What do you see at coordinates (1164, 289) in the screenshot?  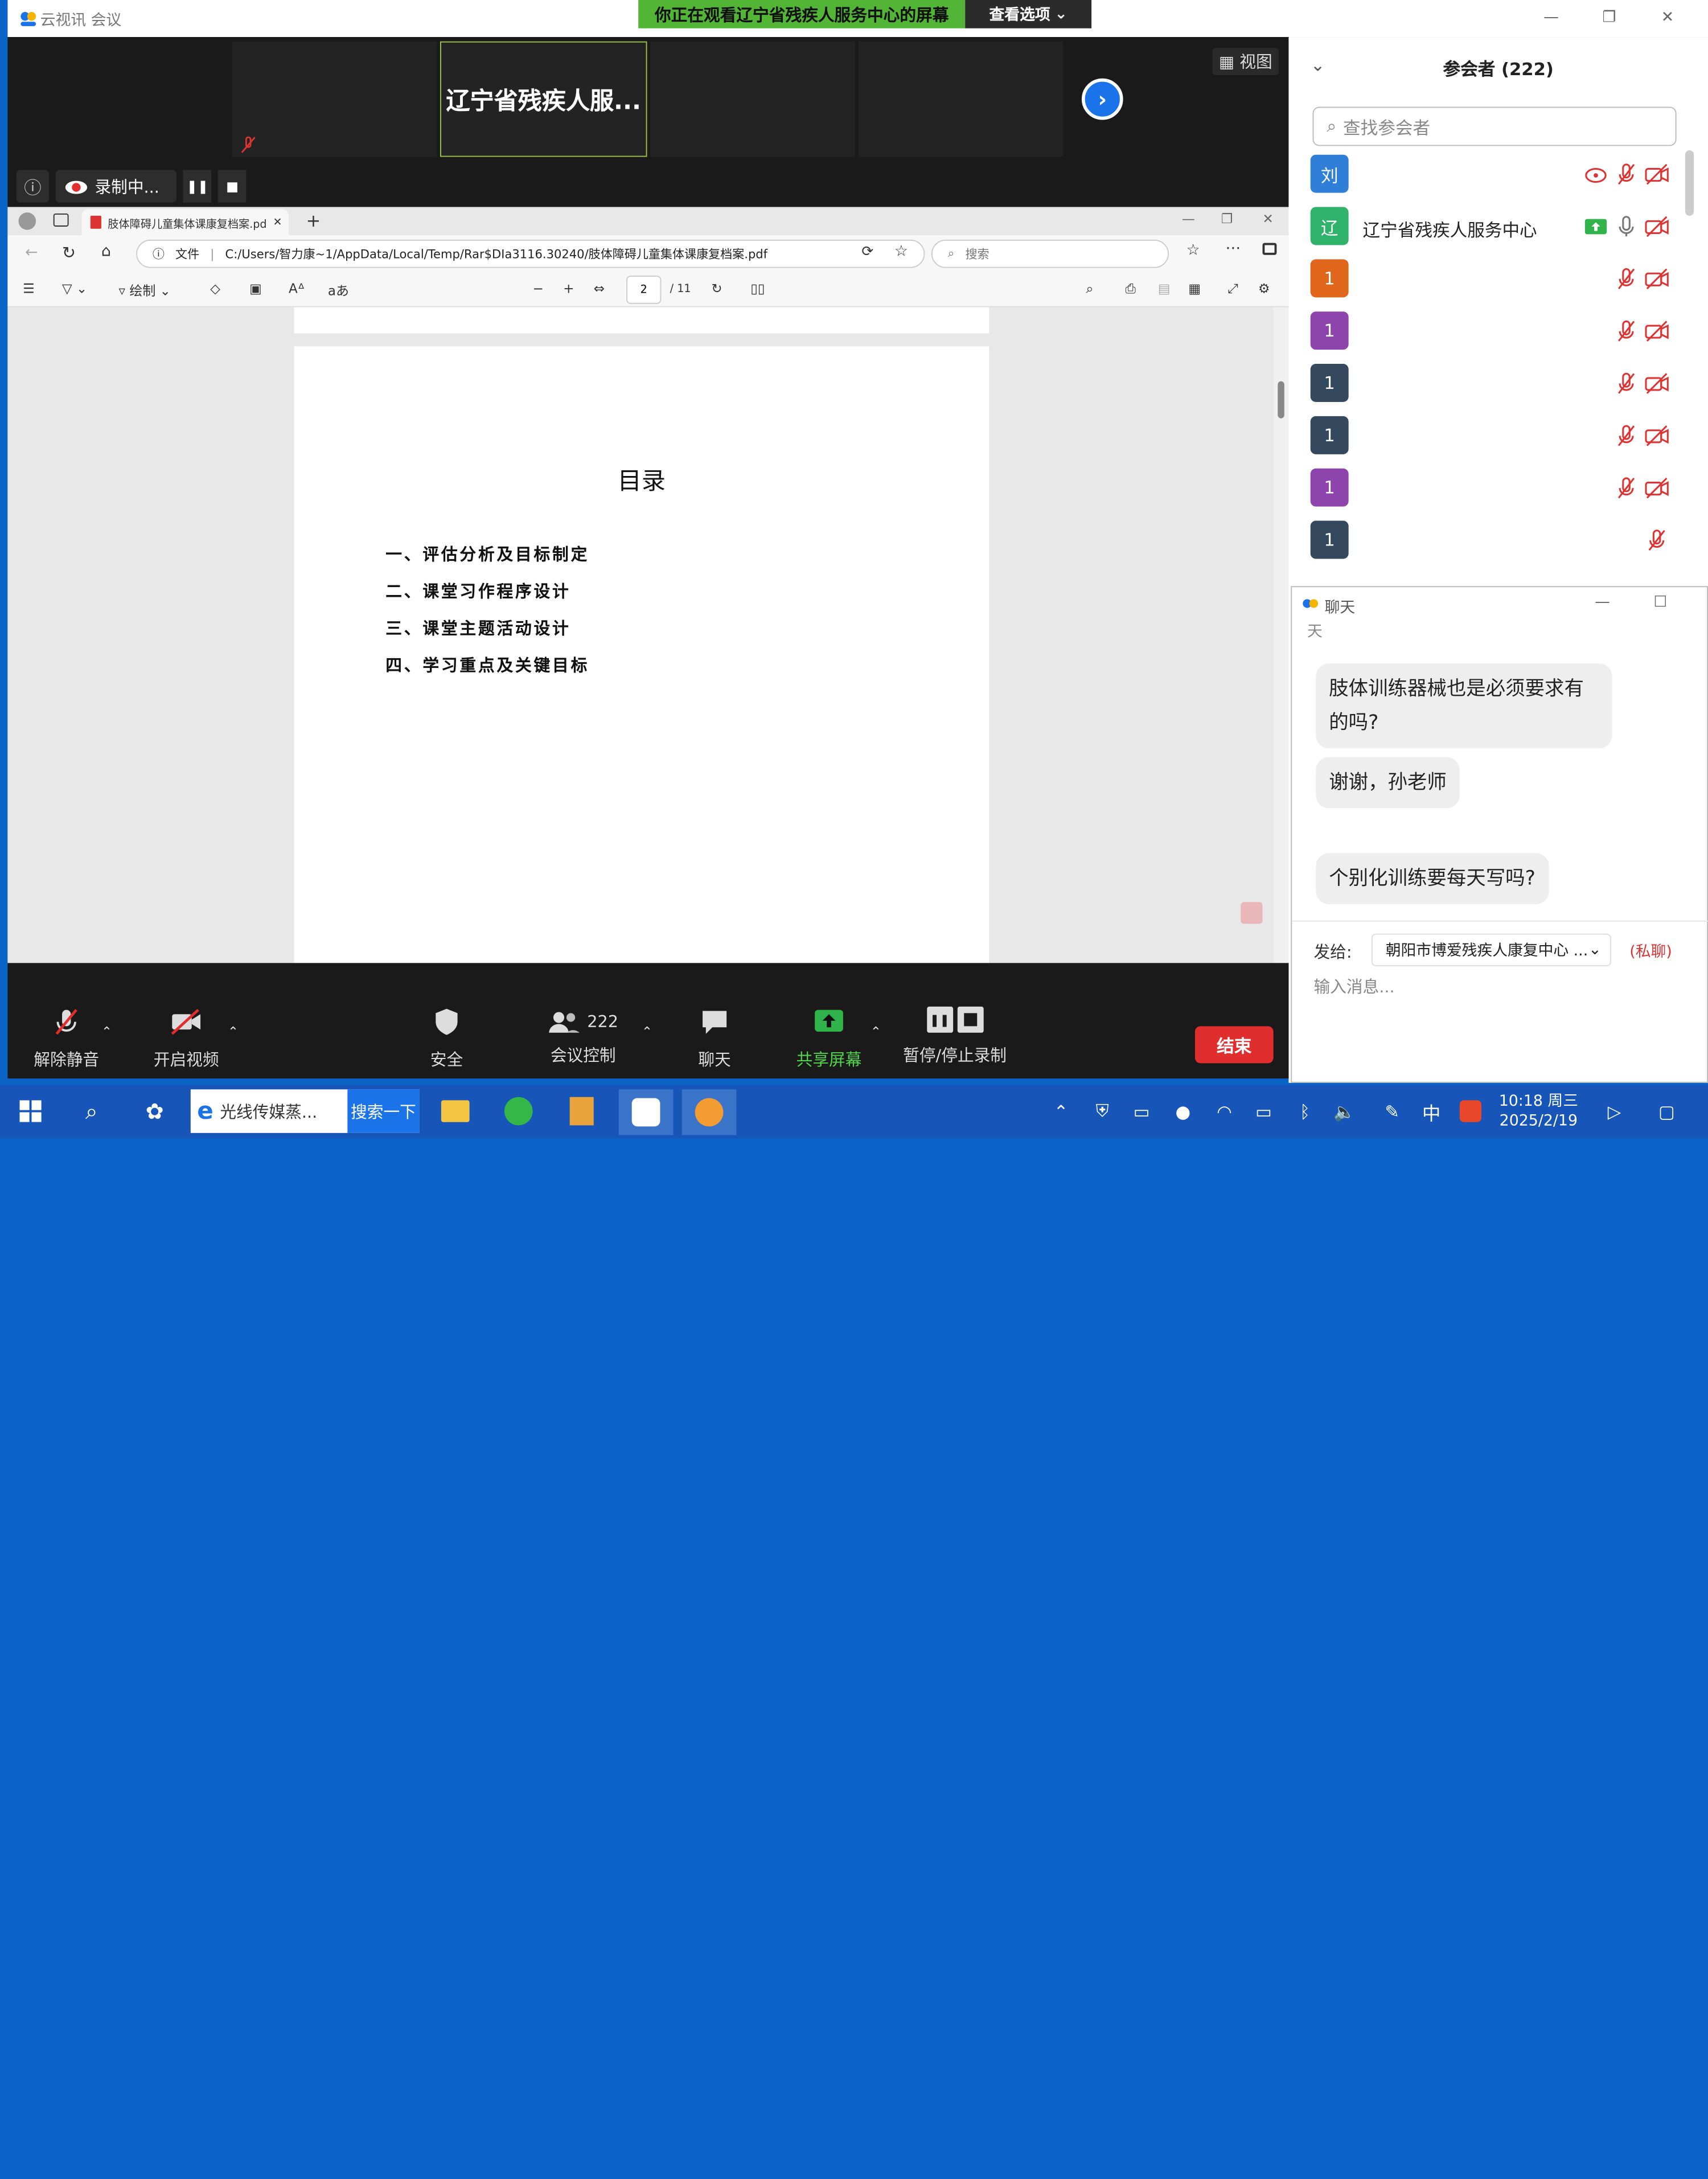 I see `save-icon: ▤` at bounding box center [1164, 289].